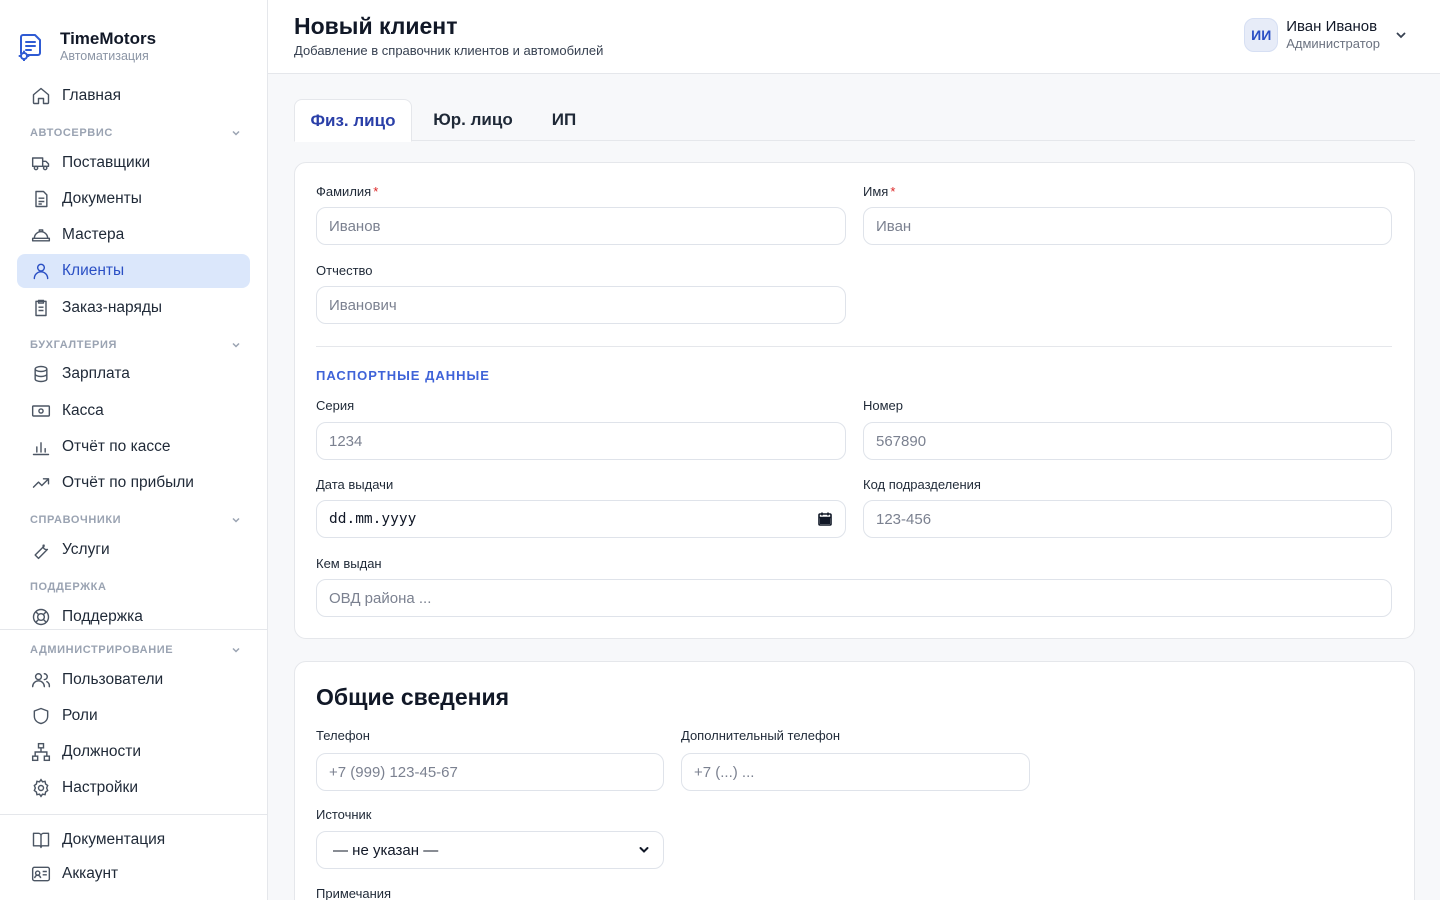  Describe the element at coordinates (136, 345) in the screenshot. I see `section-accounting: БУХГАЛТЕРИЯ` at that location.